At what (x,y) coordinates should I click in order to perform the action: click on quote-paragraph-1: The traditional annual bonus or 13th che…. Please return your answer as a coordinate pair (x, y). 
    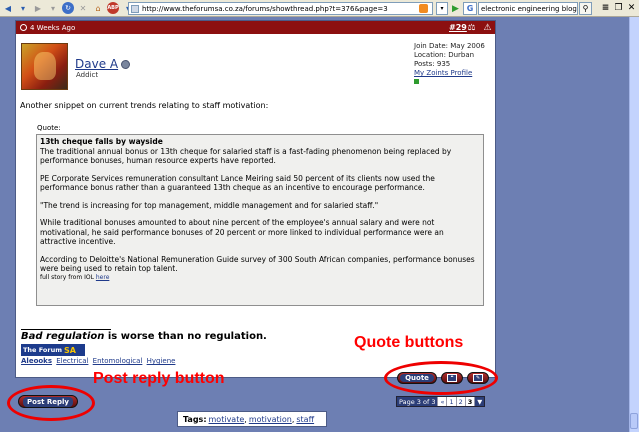
    Looking at the image, I should click on (246, 156).